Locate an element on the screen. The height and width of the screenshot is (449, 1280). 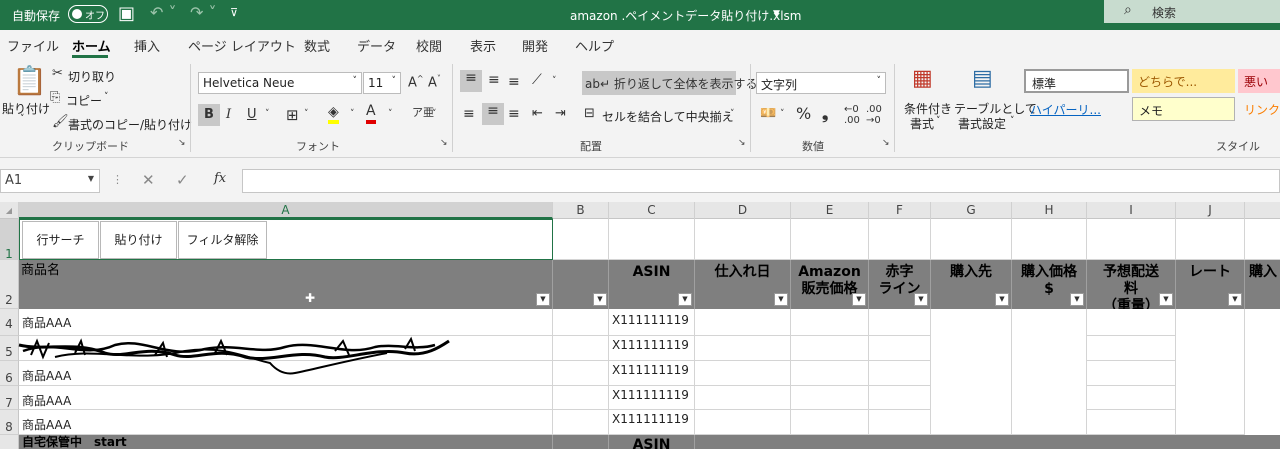
undo-icon: ↶ ˅ is located at coordinates (163, 12).